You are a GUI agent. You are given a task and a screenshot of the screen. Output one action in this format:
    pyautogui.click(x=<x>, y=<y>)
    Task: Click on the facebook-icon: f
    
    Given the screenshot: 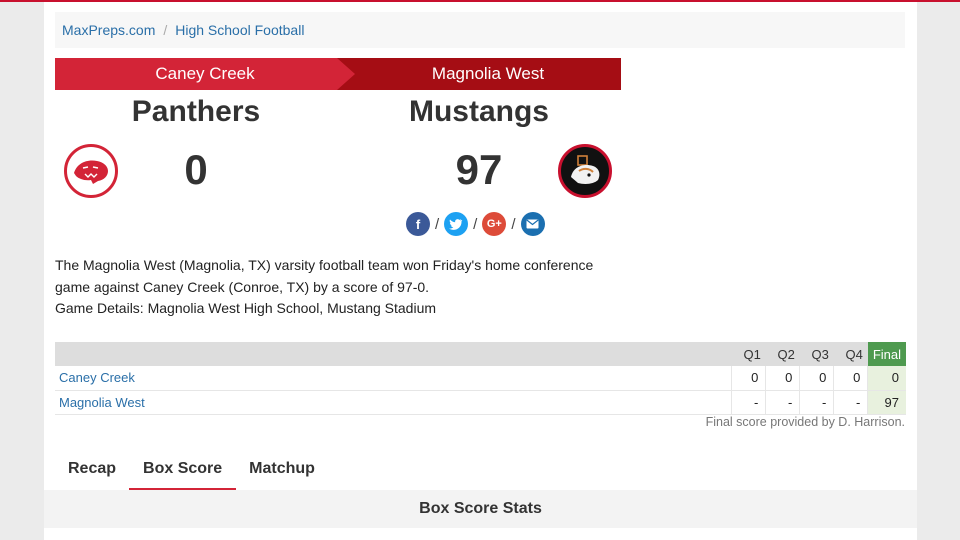 What is the action you would take?
    pyautogui.click(x=418, y=224)
    